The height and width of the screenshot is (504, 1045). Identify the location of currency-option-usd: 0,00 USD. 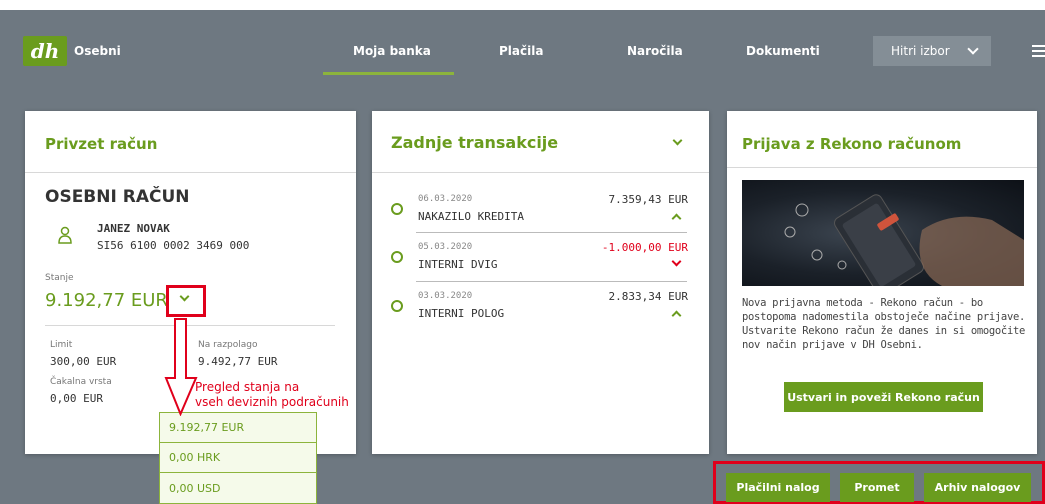
(238, 488).